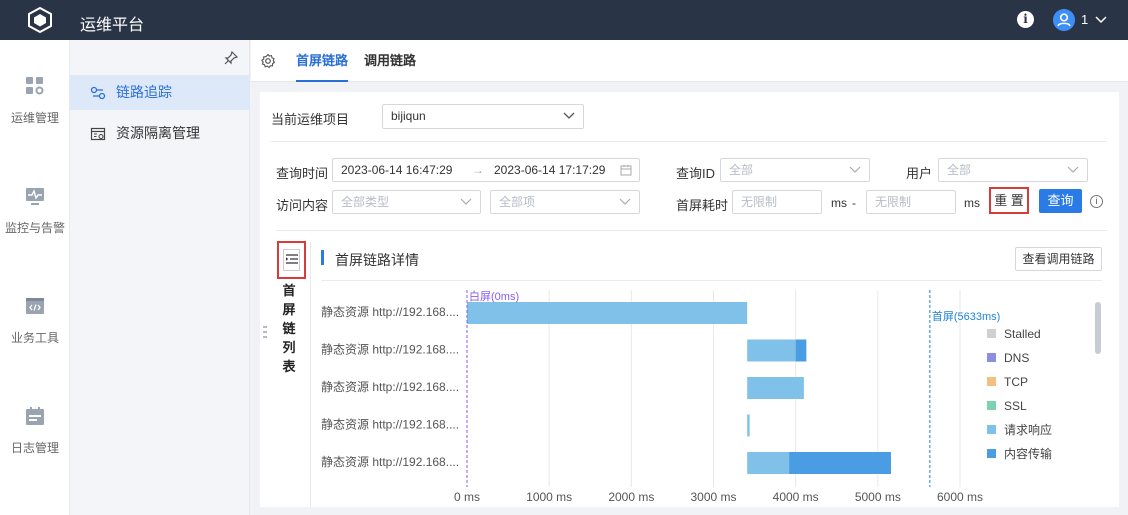 The width and height of the screenshot is (1128, 515). Describe the element at coordinates (1022, 334) in the screenshot. I see `legend-label: Stalled` at that location.